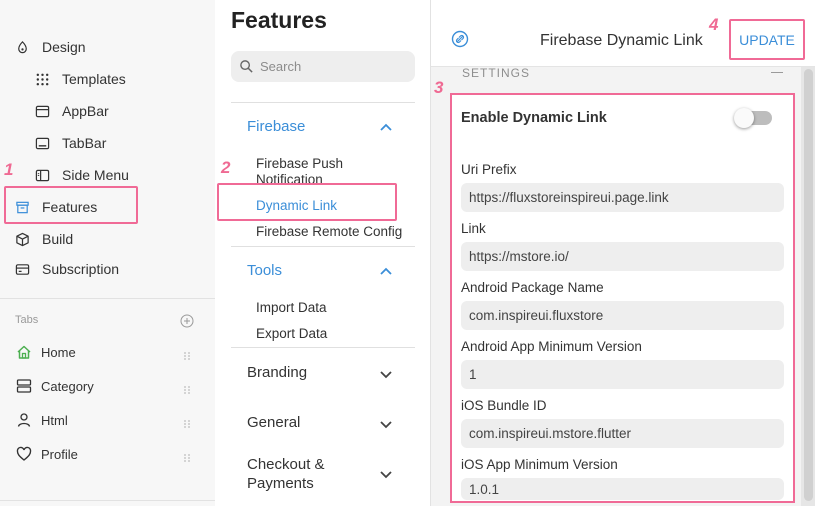 The image size is (815, 506). I want to click on group-label: Branding, so click(277, 372).